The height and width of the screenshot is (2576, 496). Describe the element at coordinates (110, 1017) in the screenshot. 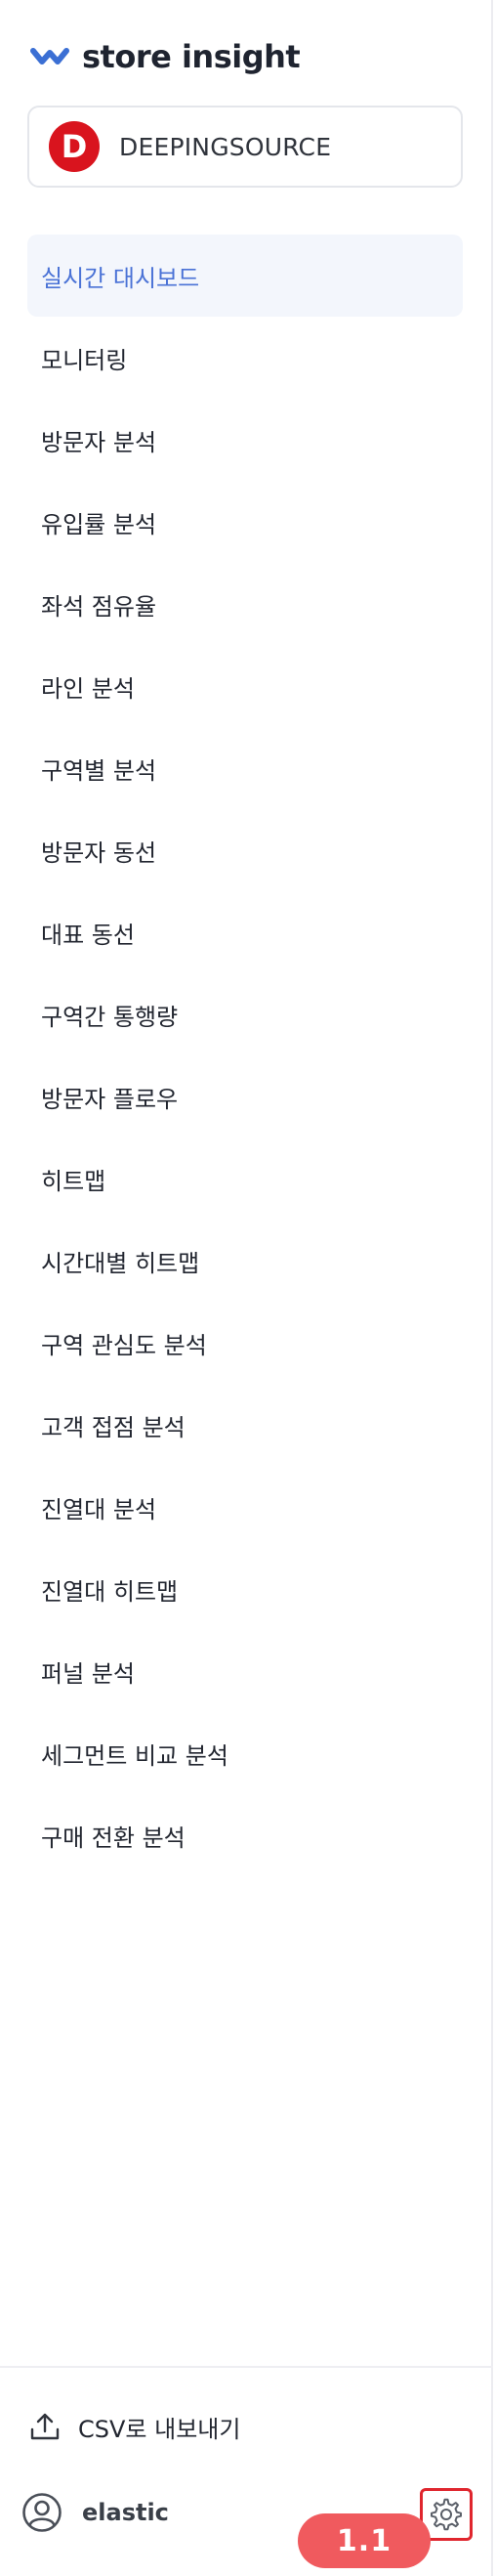

I see `sidebar-item-label: 구역간 통행량` at that location.